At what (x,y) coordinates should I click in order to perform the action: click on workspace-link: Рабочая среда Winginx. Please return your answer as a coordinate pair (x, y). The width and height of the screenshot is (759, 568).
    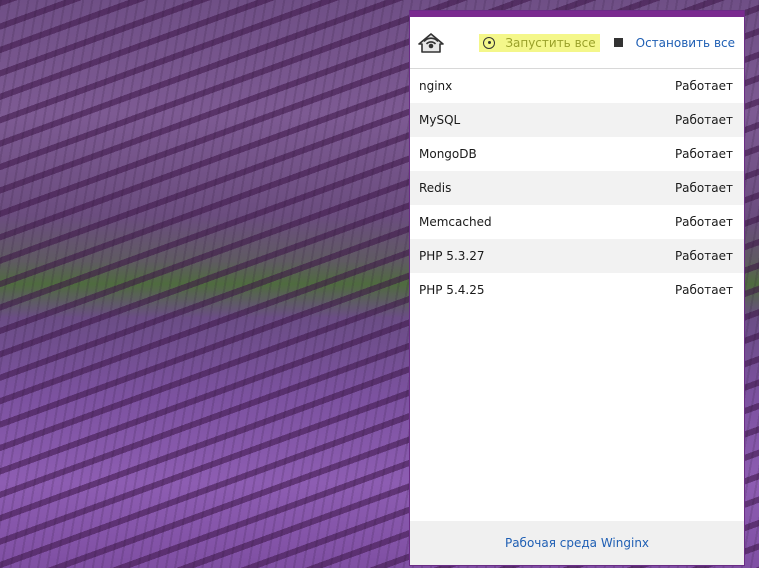
    Looking at the image, I should click on (577, 543).